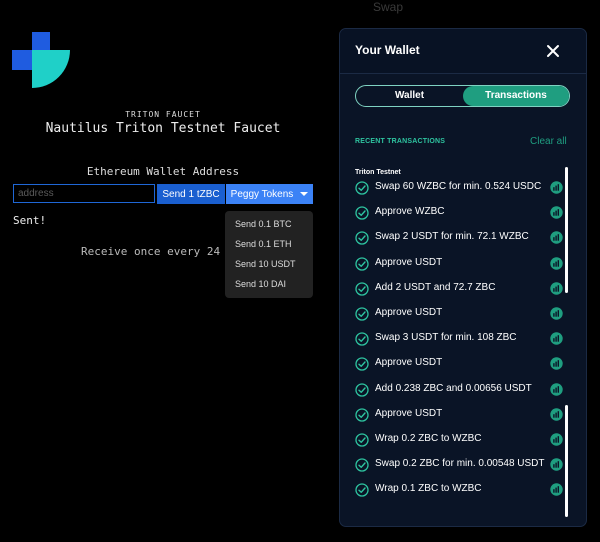 This screenshot has width=600, height=542. I want to click on peggy-tokens-button: Peggy Tokens, so click(269, 194).